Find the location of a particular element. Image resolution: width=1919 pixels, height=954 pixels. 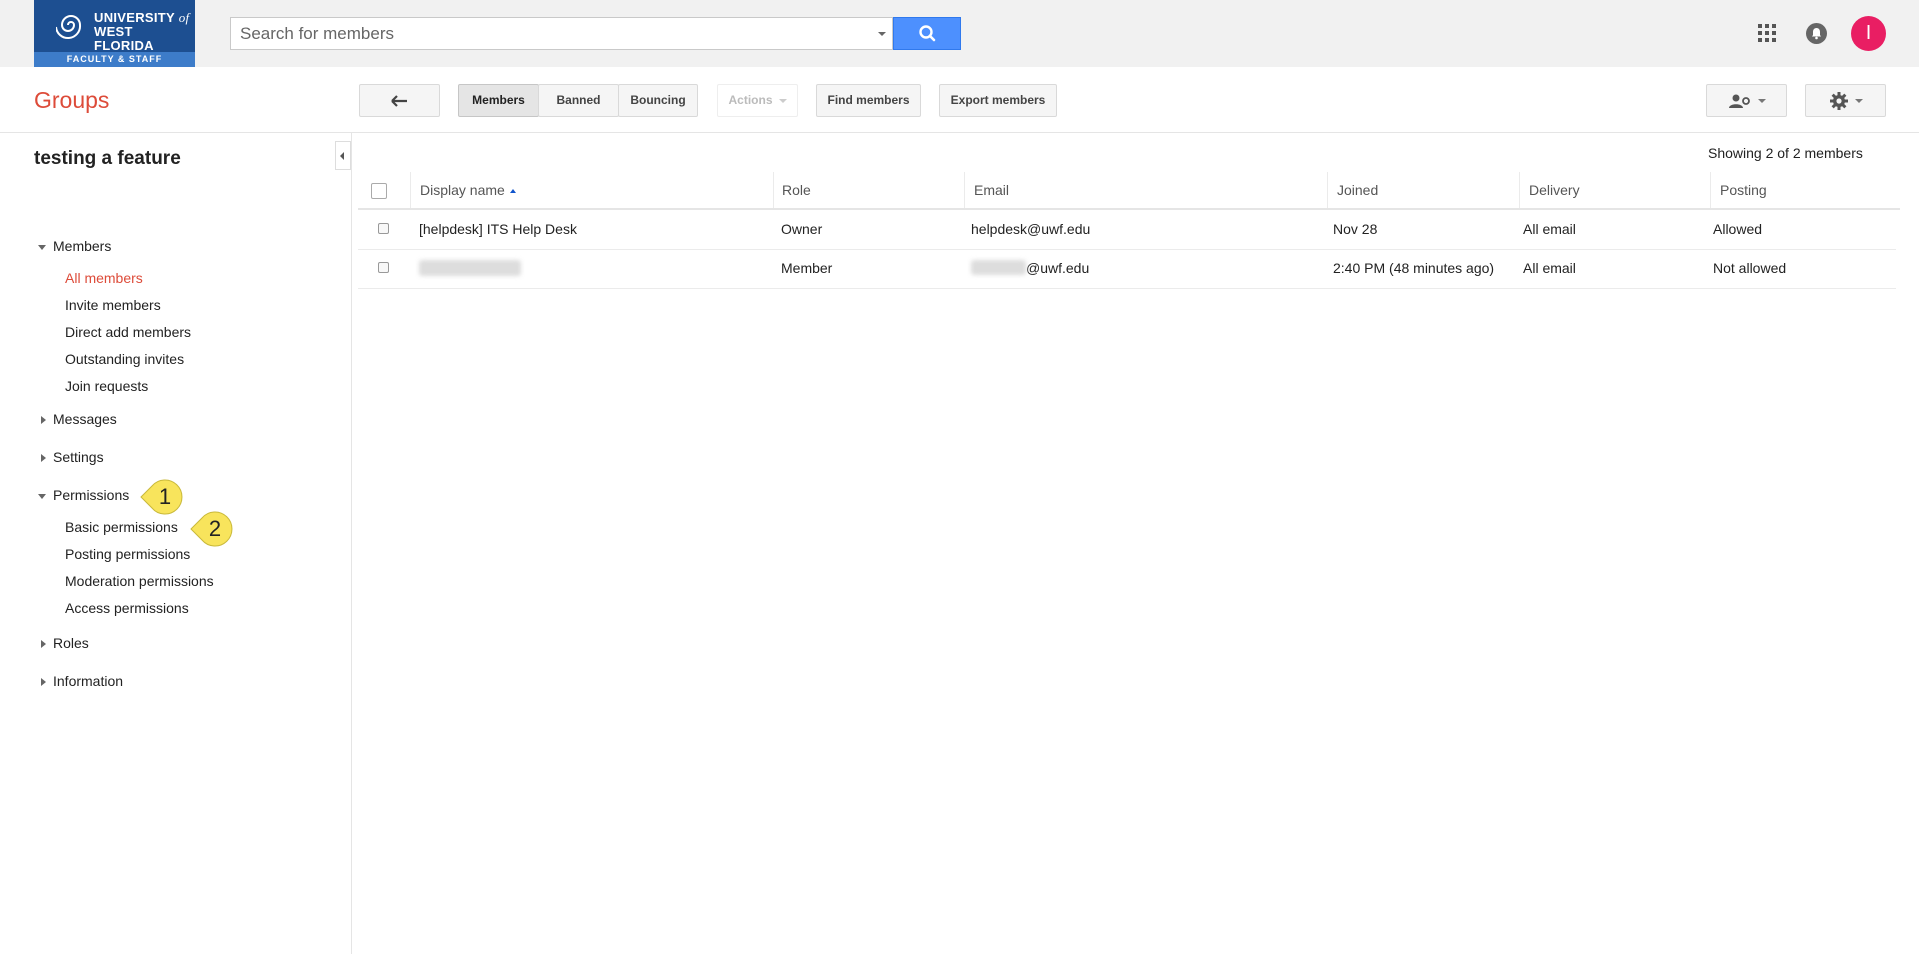

nautilus-logo-icon is located at coordinates (69, 27).